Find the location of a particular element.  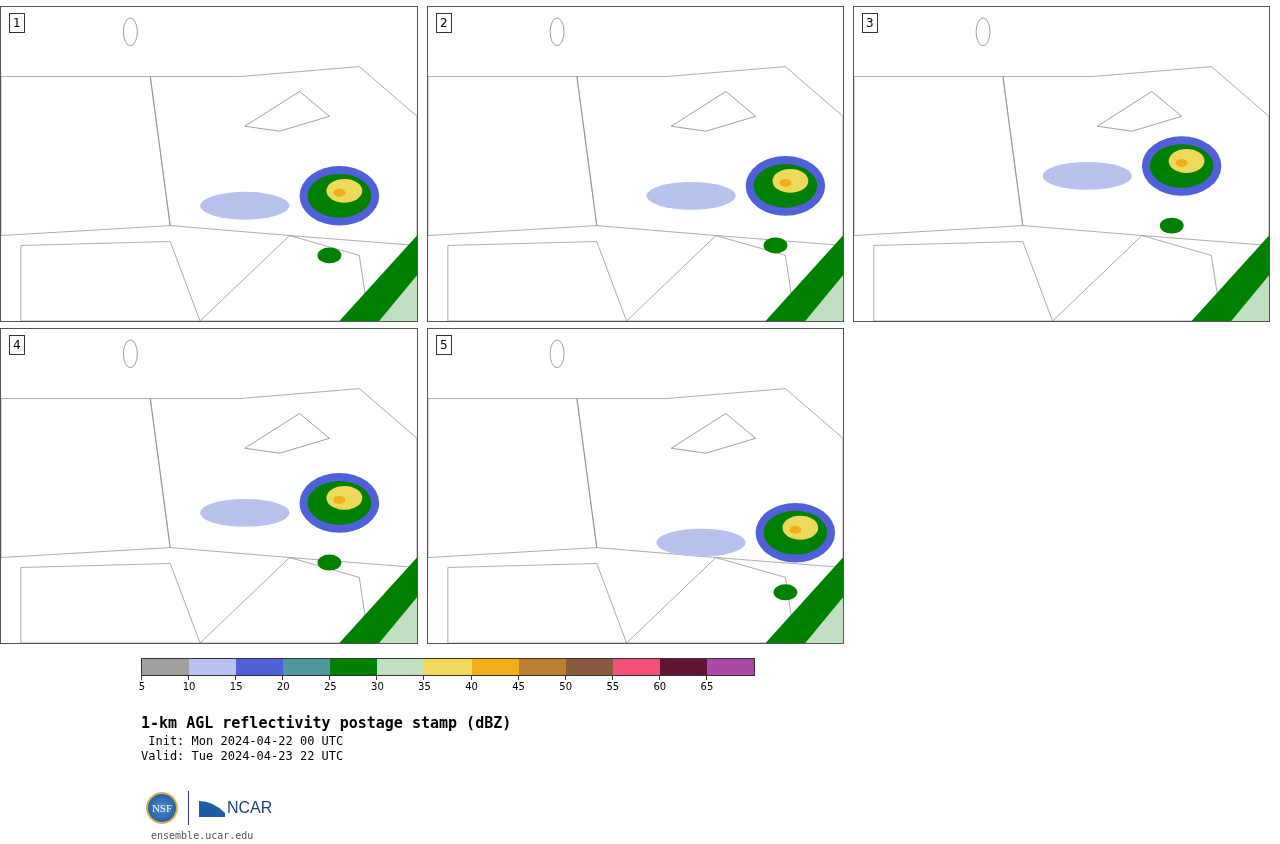

valid-time: Valid: Tue 2024-04-23 22 UTC is located at coordinates (243, 756).